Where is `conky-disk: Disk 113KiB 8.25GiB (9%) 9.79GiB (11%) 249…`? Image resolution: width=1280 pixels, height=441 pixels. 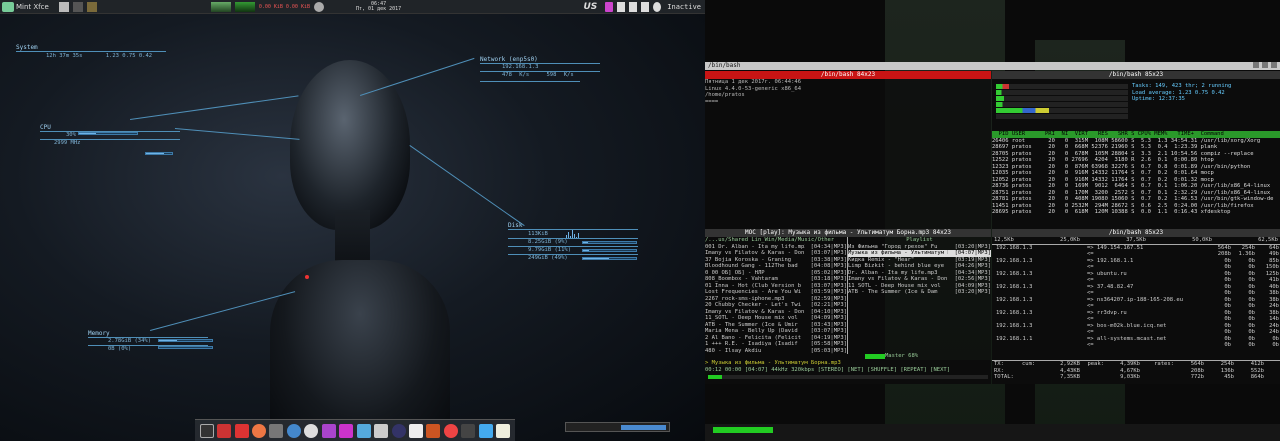
conky-disk: Disk 113KiB 8.25GiB (9%) 9.79GiB (11%) 249… is located at coordinates (573, 242).